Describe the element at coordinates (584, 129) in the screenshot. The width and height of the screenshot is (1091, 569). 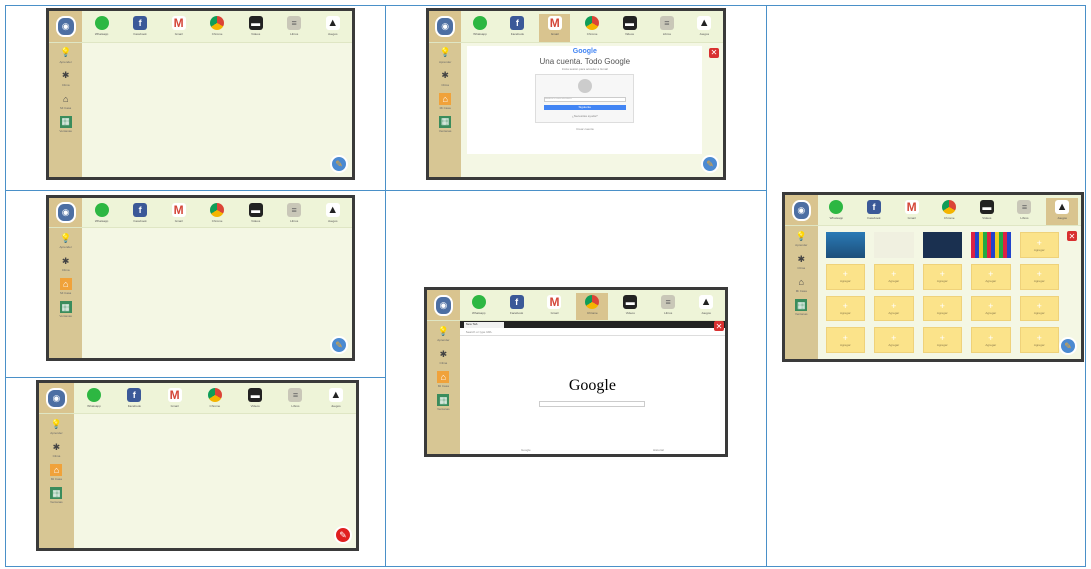
I see `create-account-link: Crear cuenta` at that location.